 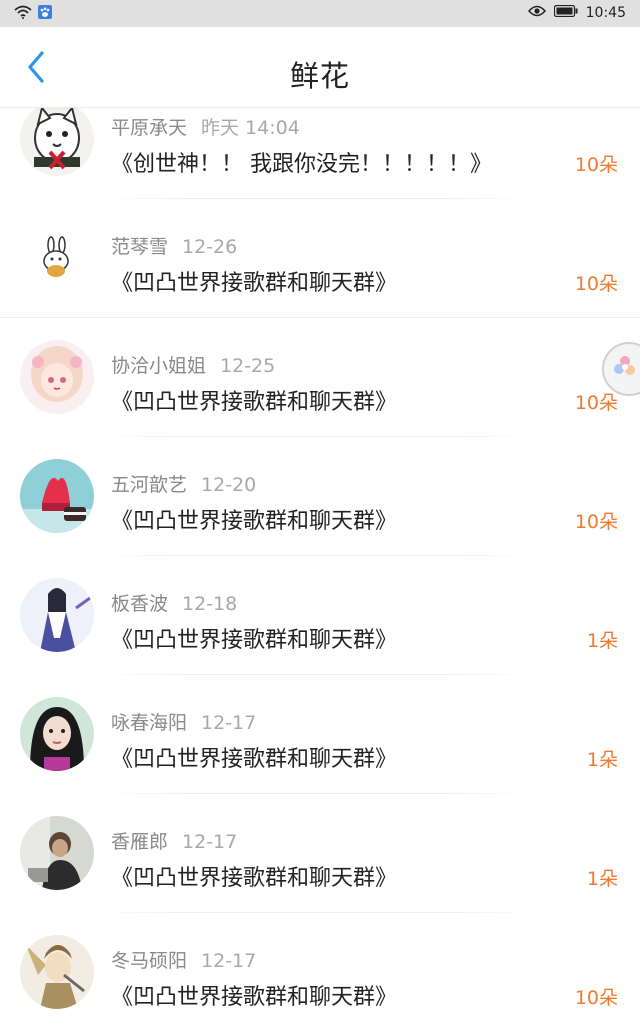 What do you see at coordinates (149, 128) in the screenshot?
I see `sender-name: 平原承天` at bounding box center [149, 128].